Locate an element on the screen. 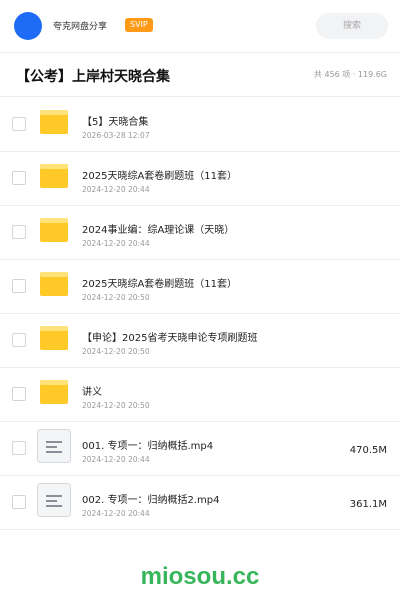  item-name: 【申论】2025省考天晓申论专项刷题班 is located at coordinates (169, 336).